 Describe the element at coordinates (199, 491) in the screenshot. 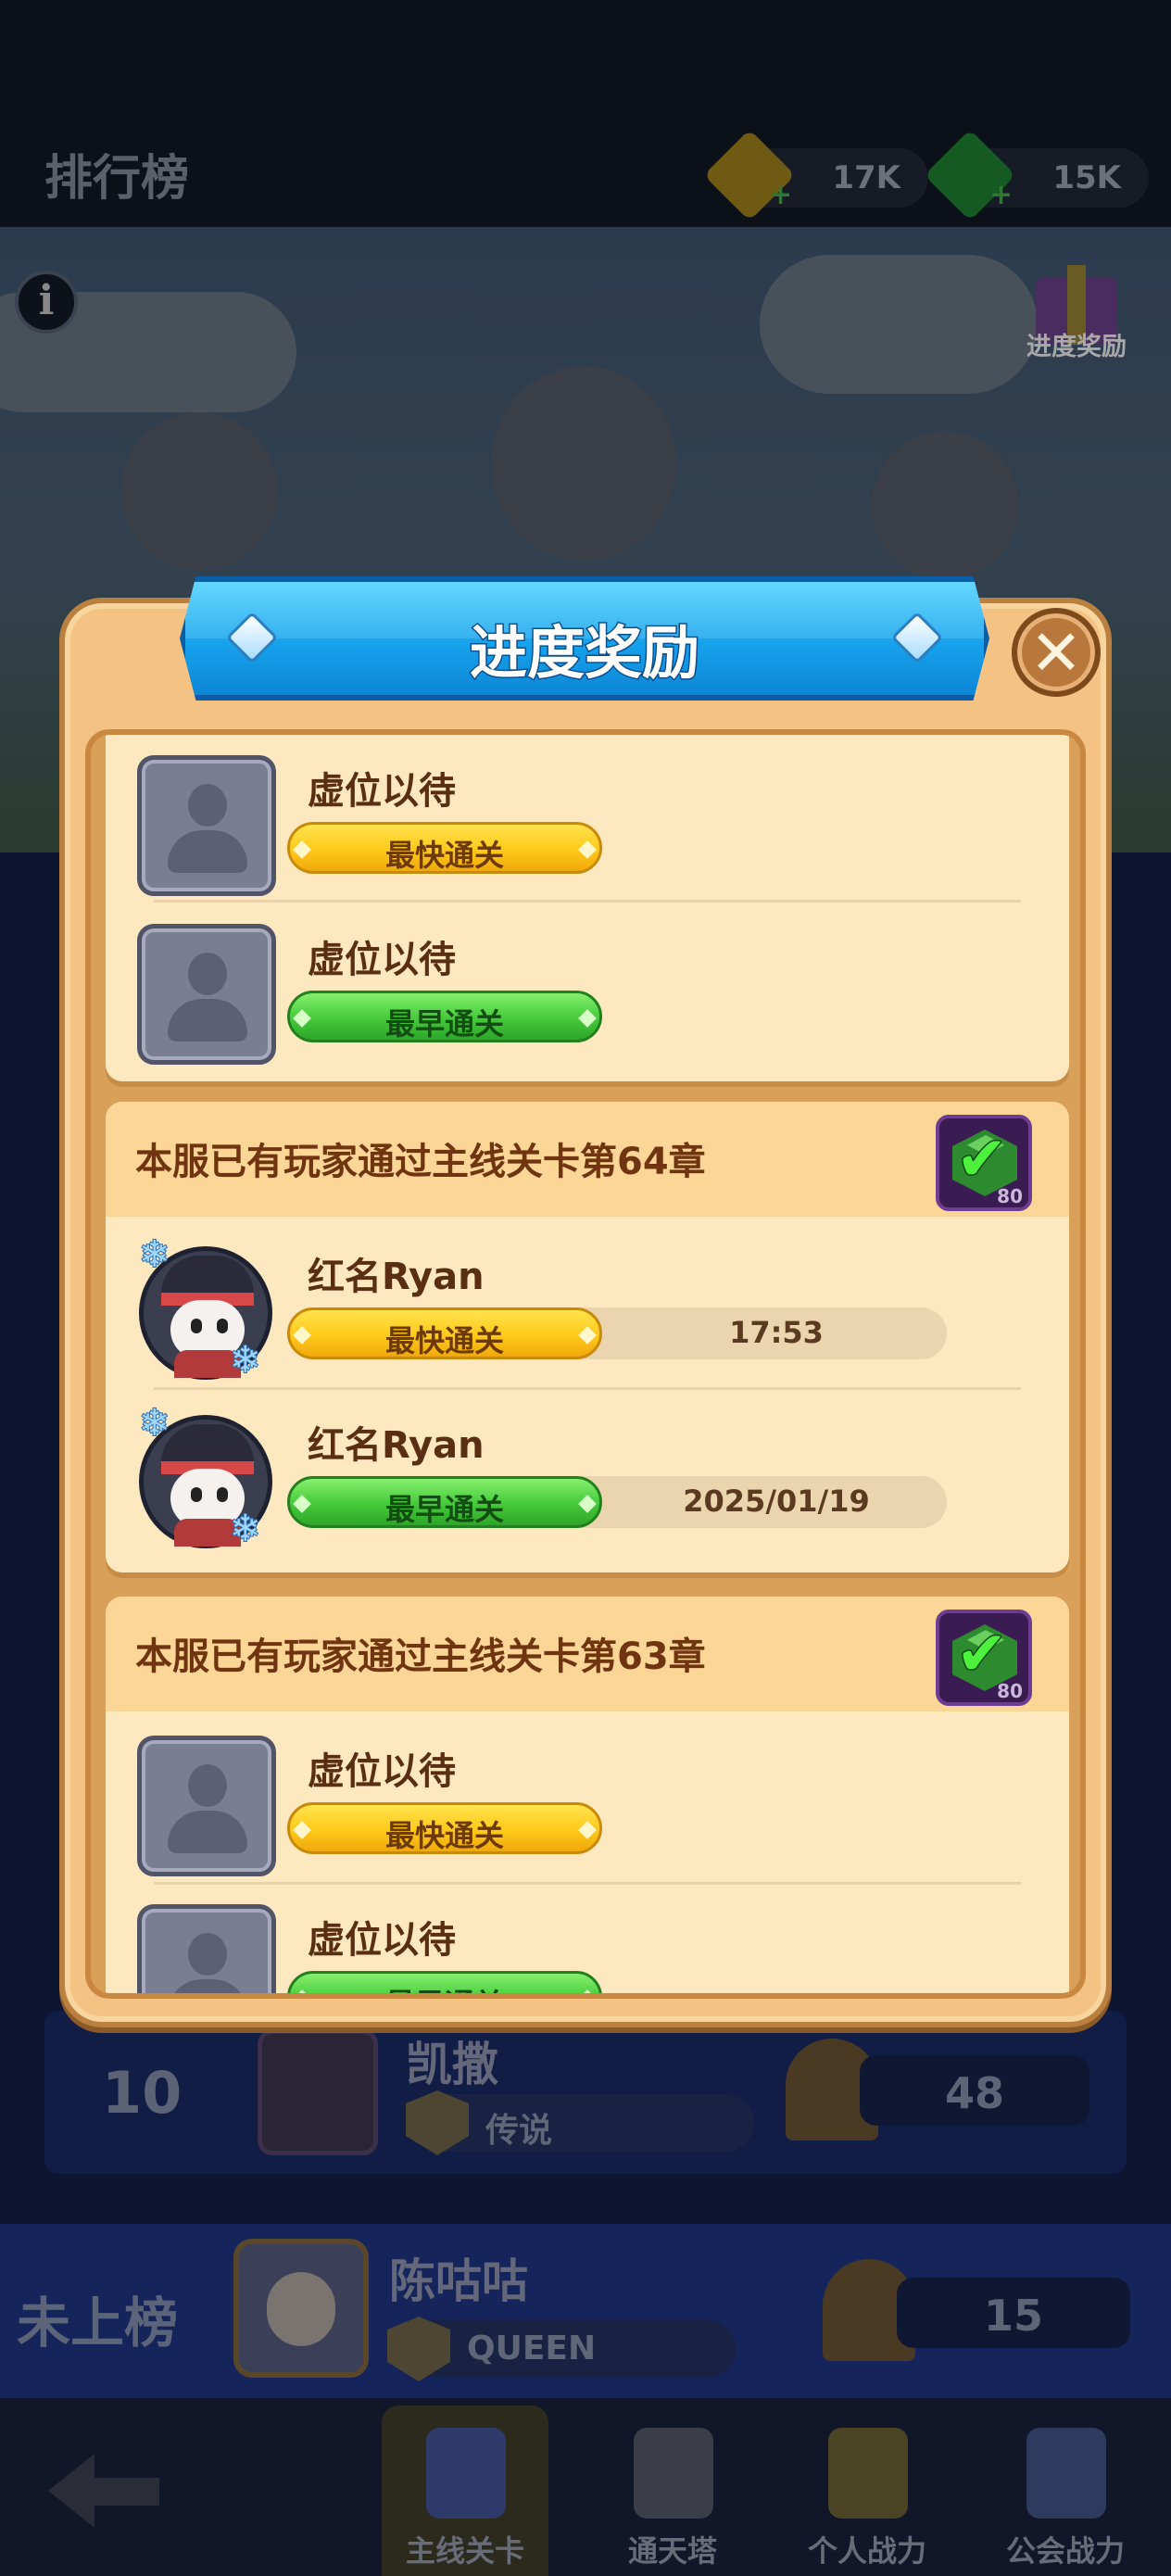

I see `podium-character-left` at that location.